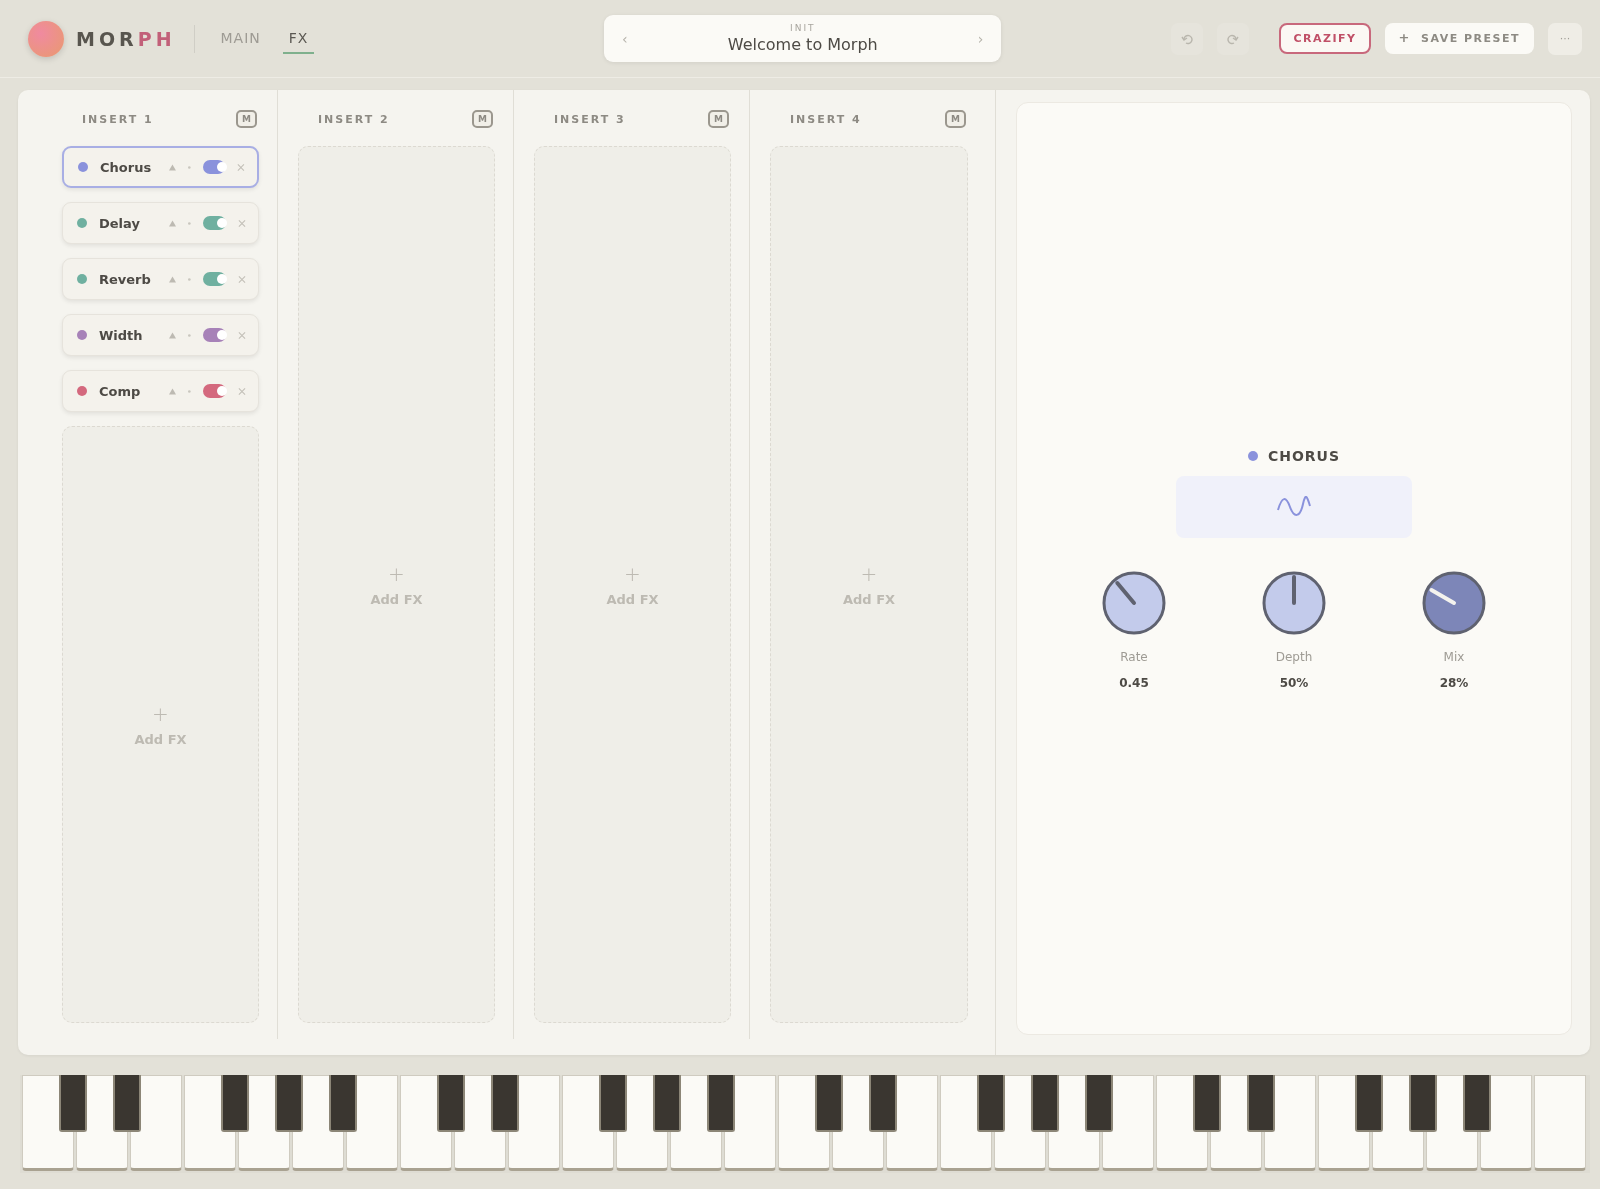 Image resolution: width=1600 pixels, height=1189 pixels. What do you see at coordinates (625, 38) in the screenshot?
I see `previous-button: ‹` at bounding box center [625, 38].